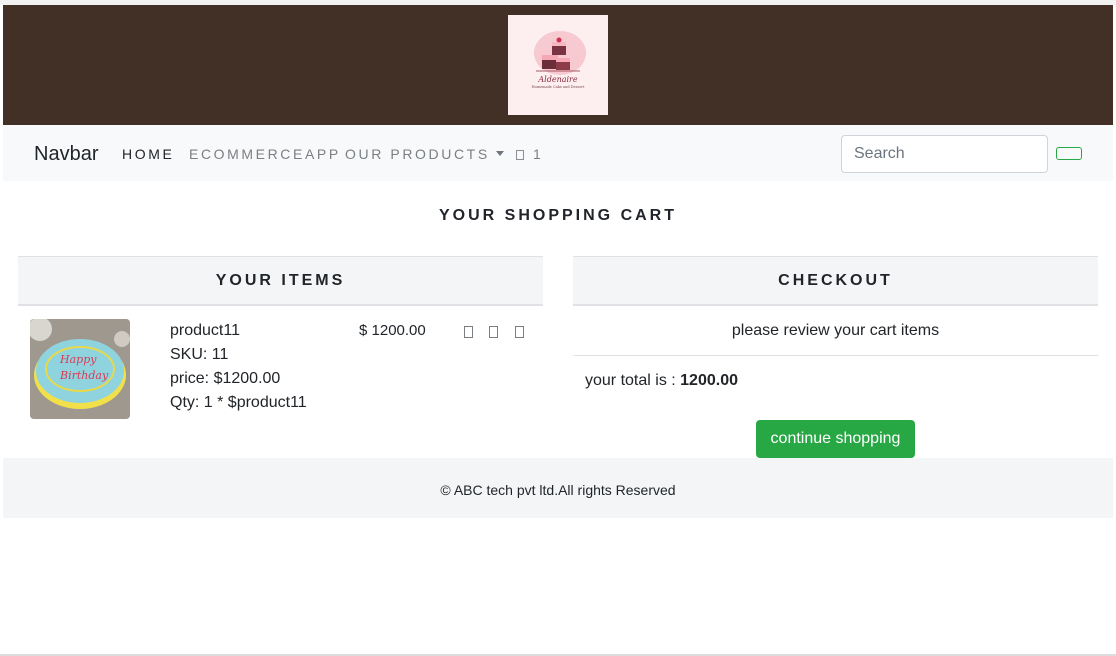  Describe the element at coordinates (225, 378) in the screenshot. I see `product-price: price: $1200.00` at that location.